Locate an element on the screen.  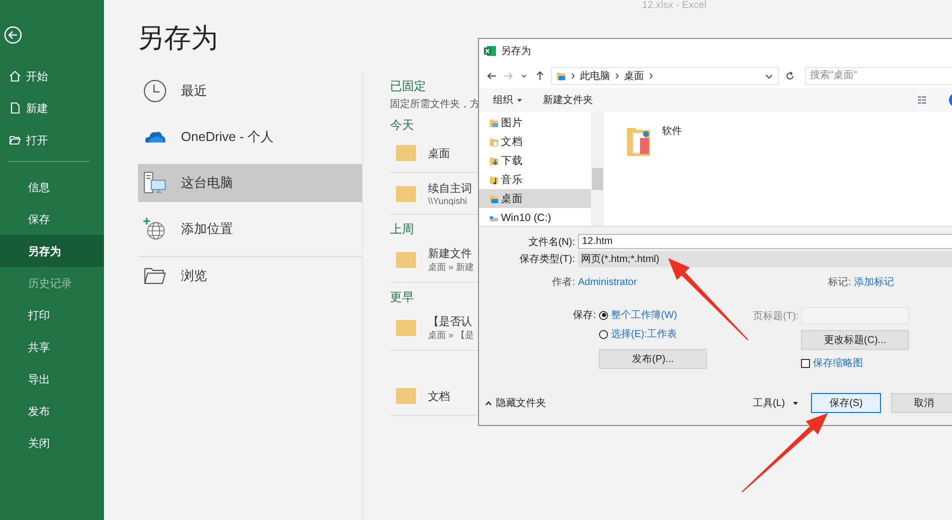
hide-folders-button: 隐藏文件夹 is located at coordinates (515, 403).